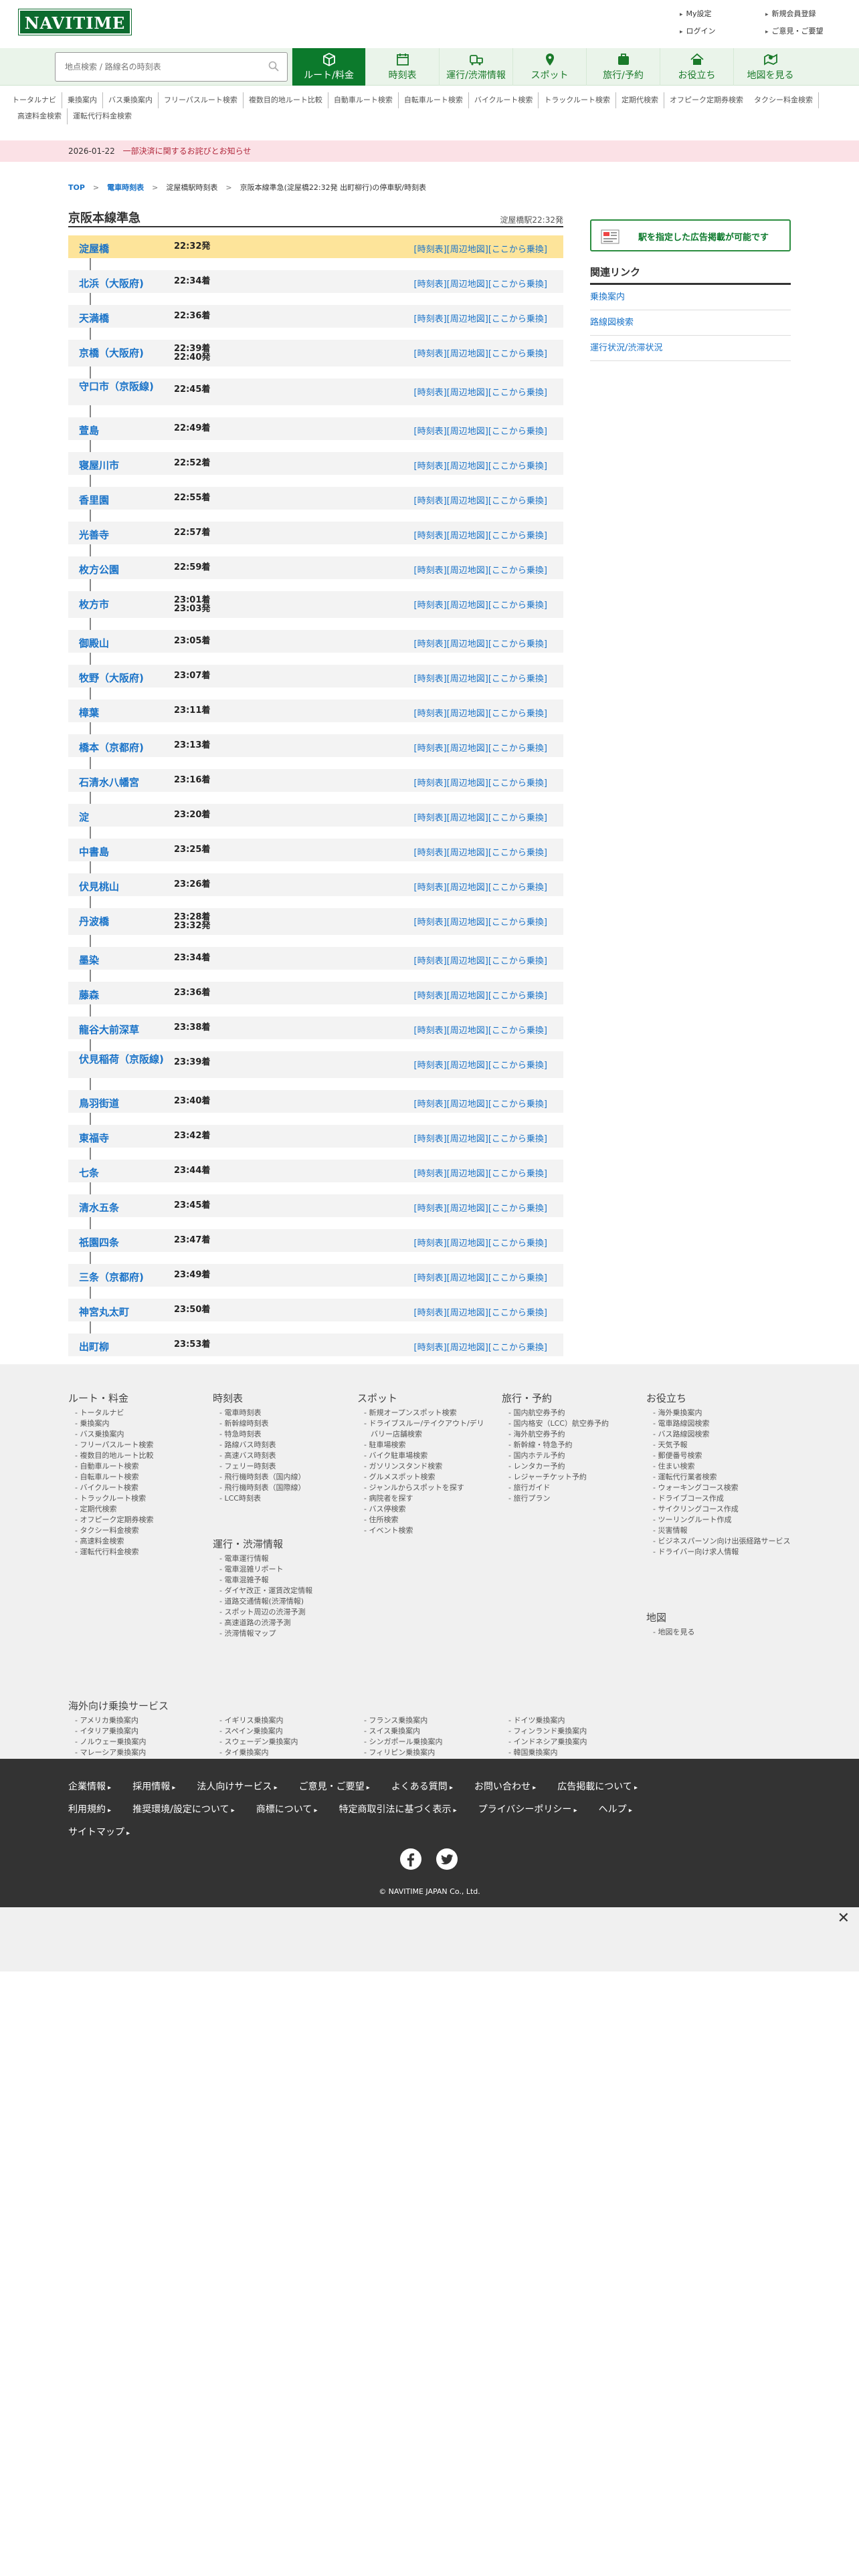 The image size is (859, 2576). What do you see at coordinates (424, 1413) in the screenshot?
I see `footer-link: 新規オープンスポット検索` at bounding box center [424, 1413].